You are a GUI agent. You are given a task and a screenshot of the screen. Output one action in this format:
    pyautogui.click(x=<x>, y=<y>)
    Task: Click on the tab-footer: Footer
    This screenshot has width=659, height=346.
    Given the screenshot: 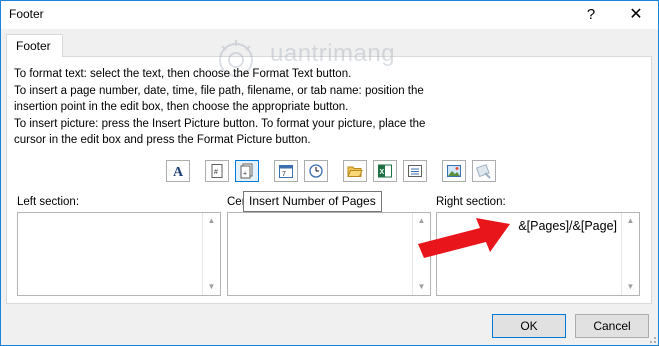 What is the action you would take?
    pyautogui.click(x=34, y=45)
    